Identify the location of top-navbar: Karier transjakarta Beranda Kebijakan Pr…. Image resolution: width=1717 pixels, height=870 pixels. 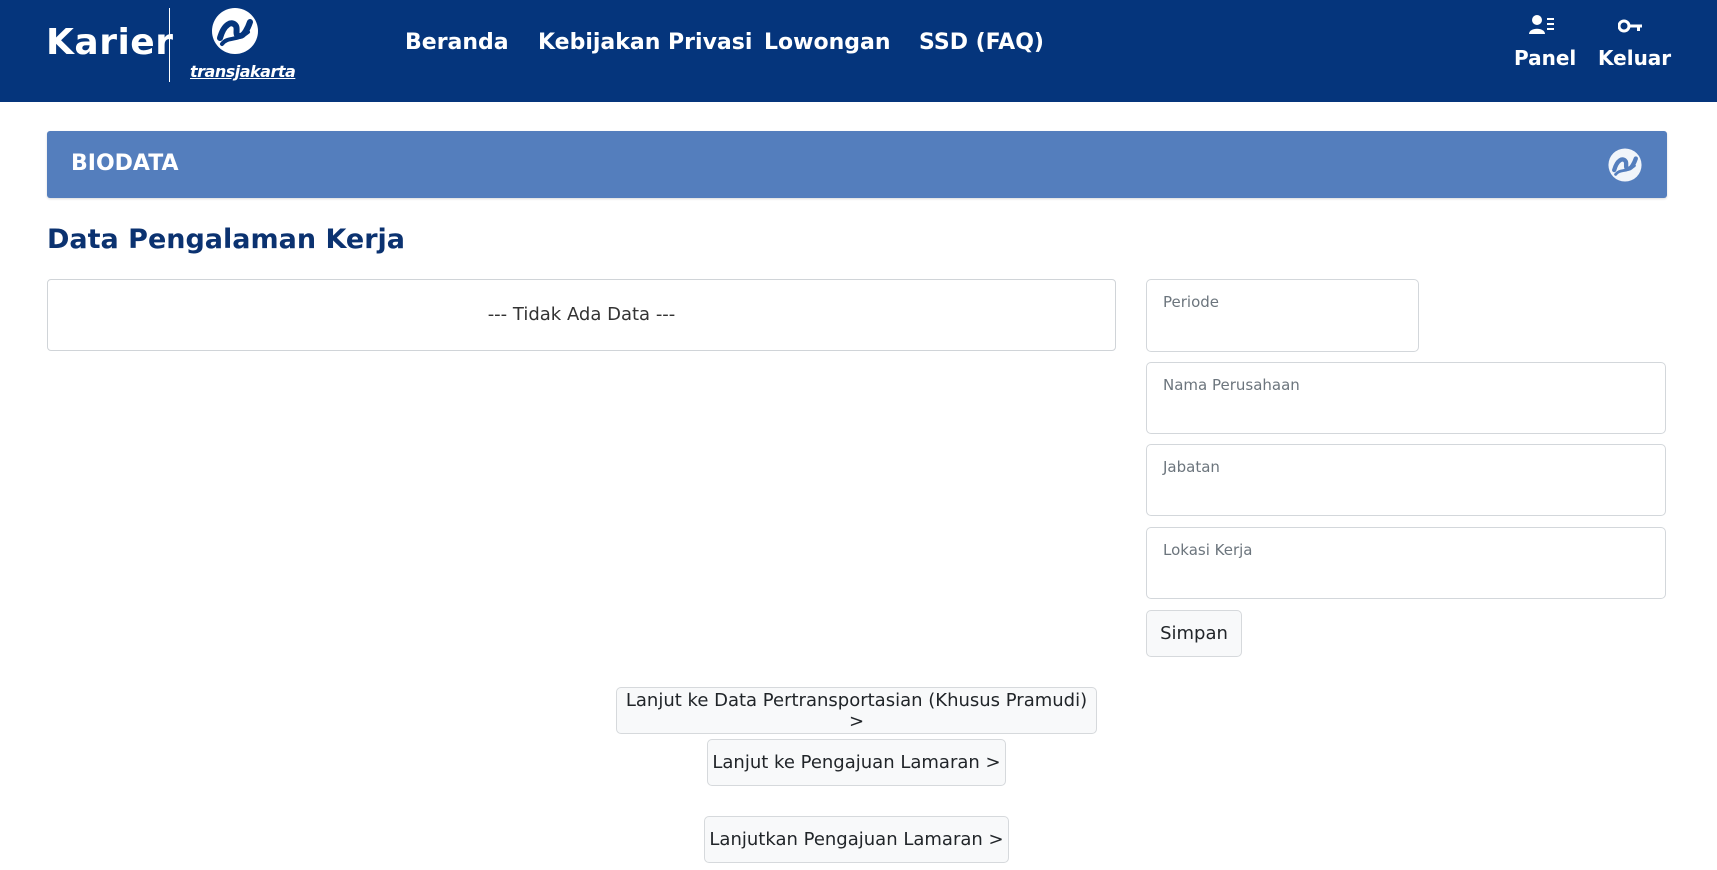
(858, 51).